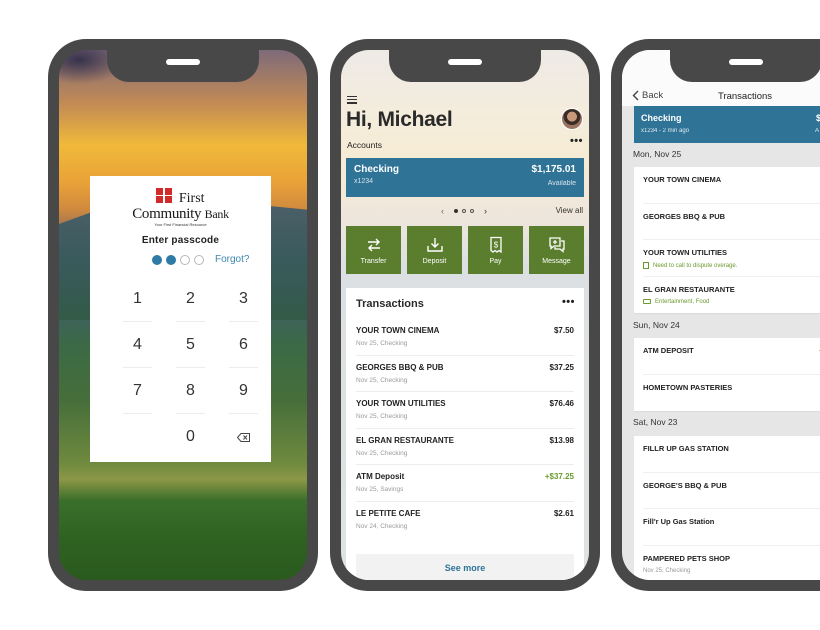 Image resolution: width=820 pixels, height=630 pixels. What do you see at coordinates (190, 345) in the screenshot?
I see `key-5: 5` at bounding box center [190, 345].